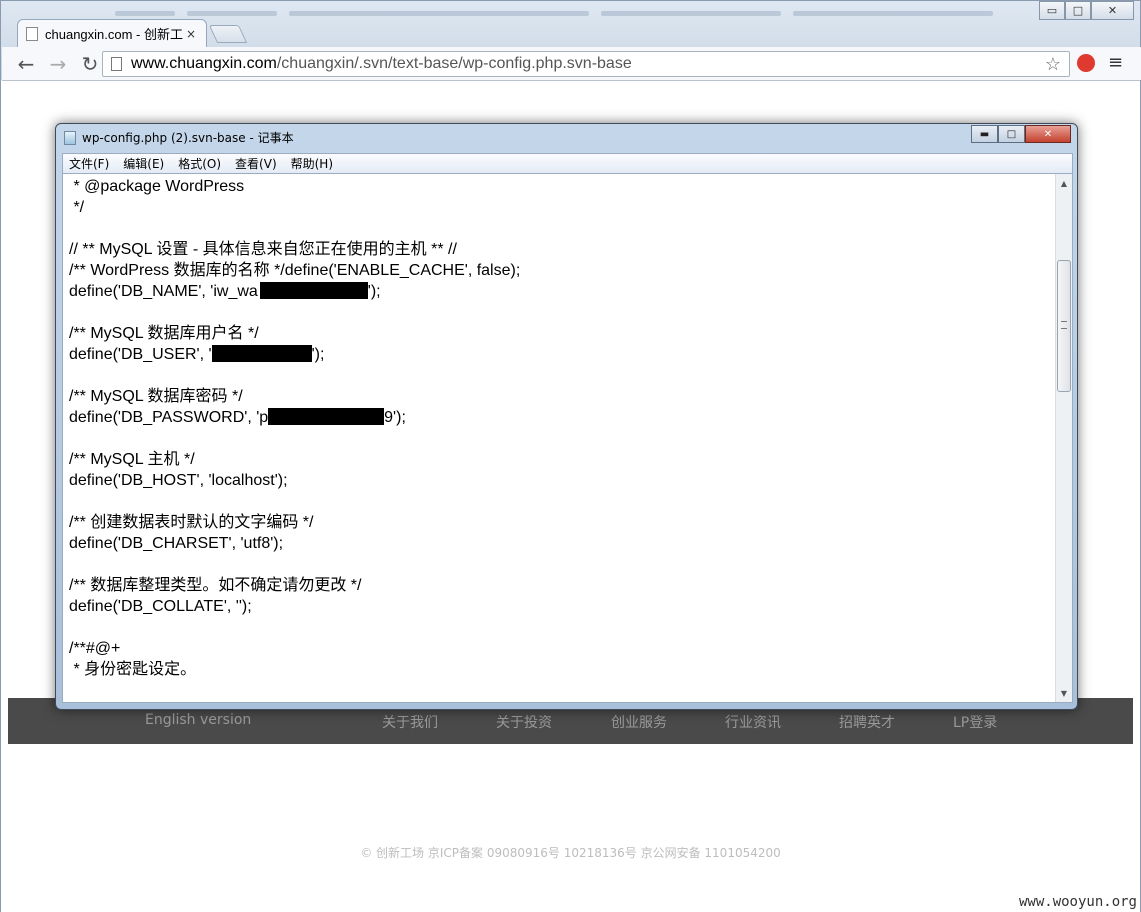  What do you see at coordinates (1063, 438) in the screenshot?
I see `vertical-scrollbar: ▲ ▼` at bounding box center [1063, 438].